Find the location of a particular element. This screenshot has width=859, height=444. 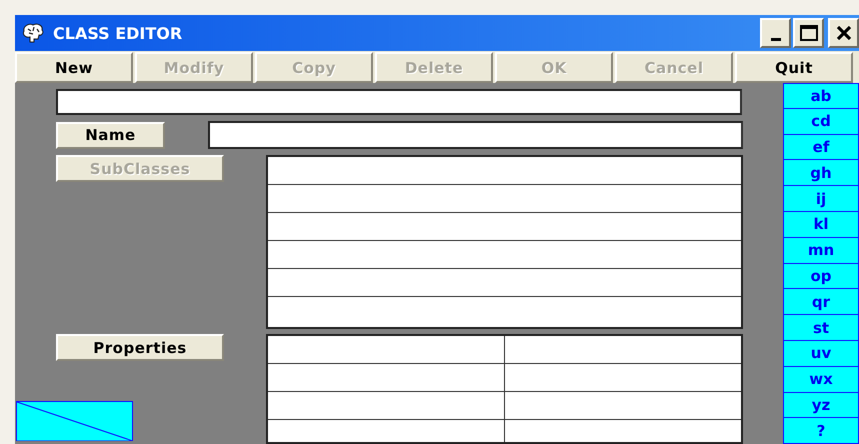

index-button: st is located at coordinates (821, 328).